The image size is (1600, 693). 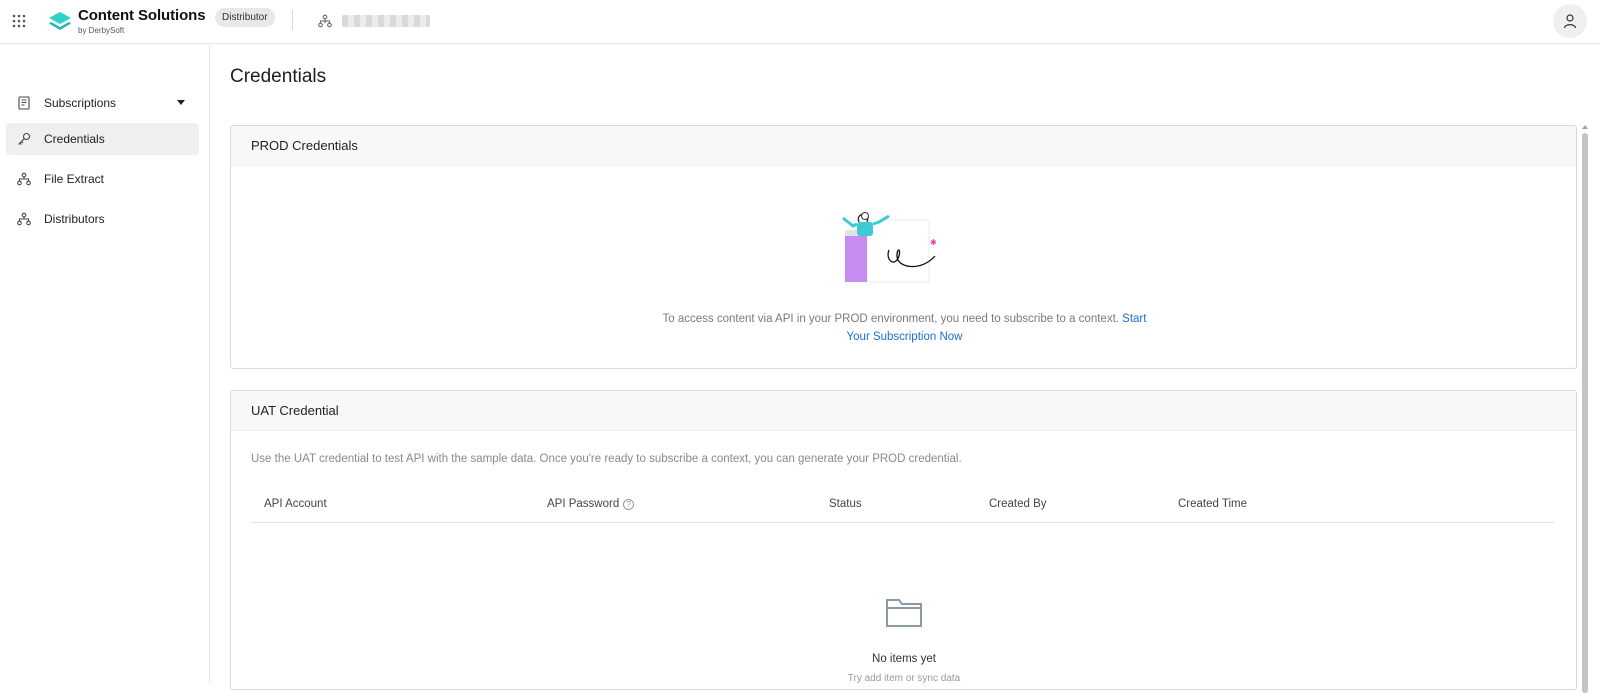 I want to click on apps-grid-icon, so click(x=19, y=21).